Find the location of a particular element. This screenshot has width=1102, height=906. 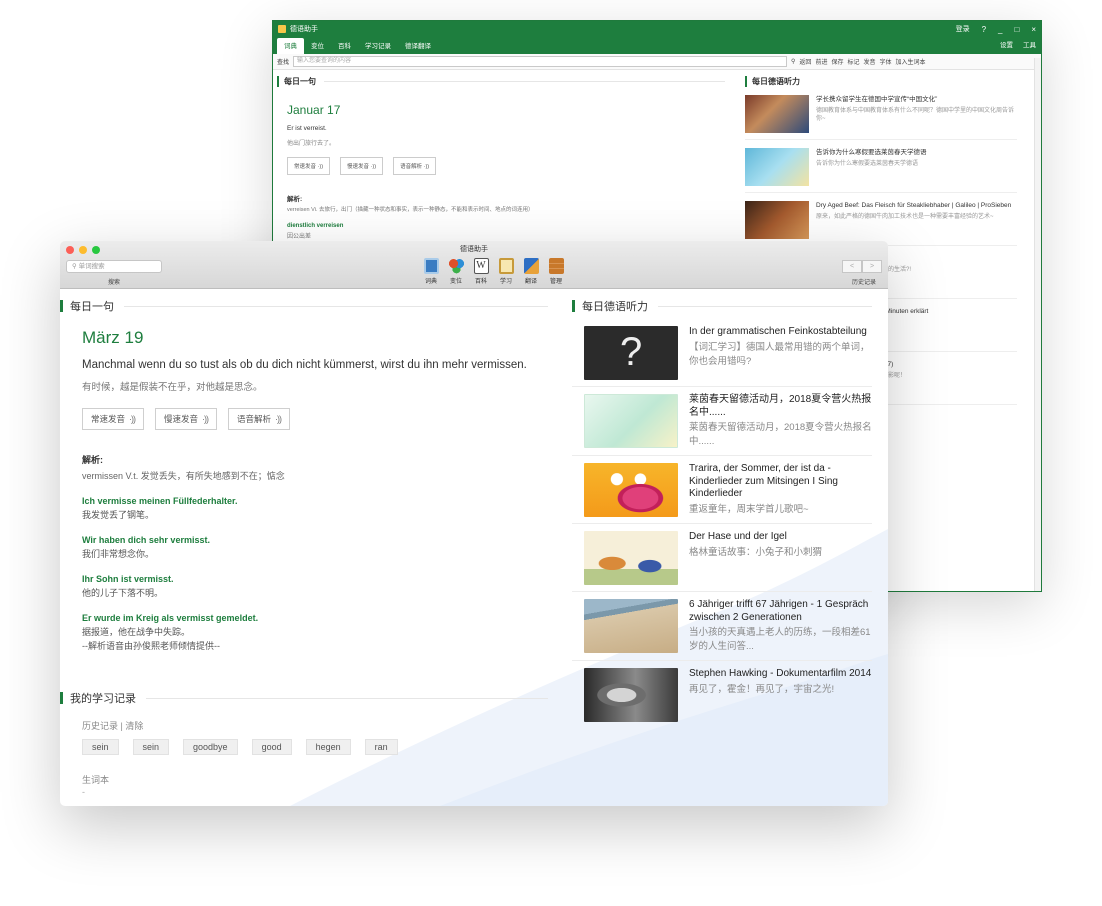

slow-speed-button: 慢速发音 ·)) is located at coordinates (186, 419).